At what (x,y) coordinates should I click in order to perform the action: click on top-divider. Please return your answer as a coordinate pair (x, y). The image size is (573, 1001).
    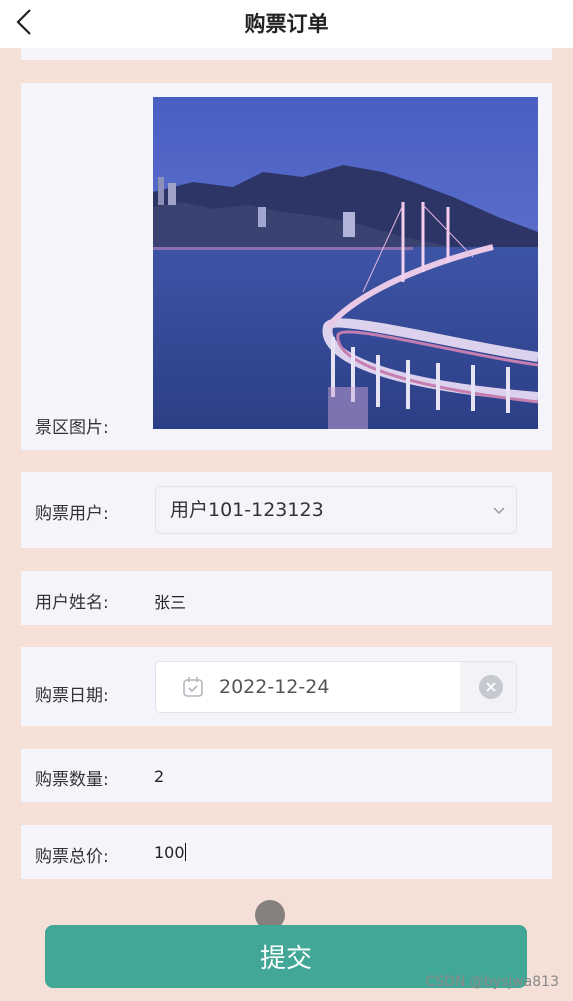
    Looking at the image, I should click on (286, 54).